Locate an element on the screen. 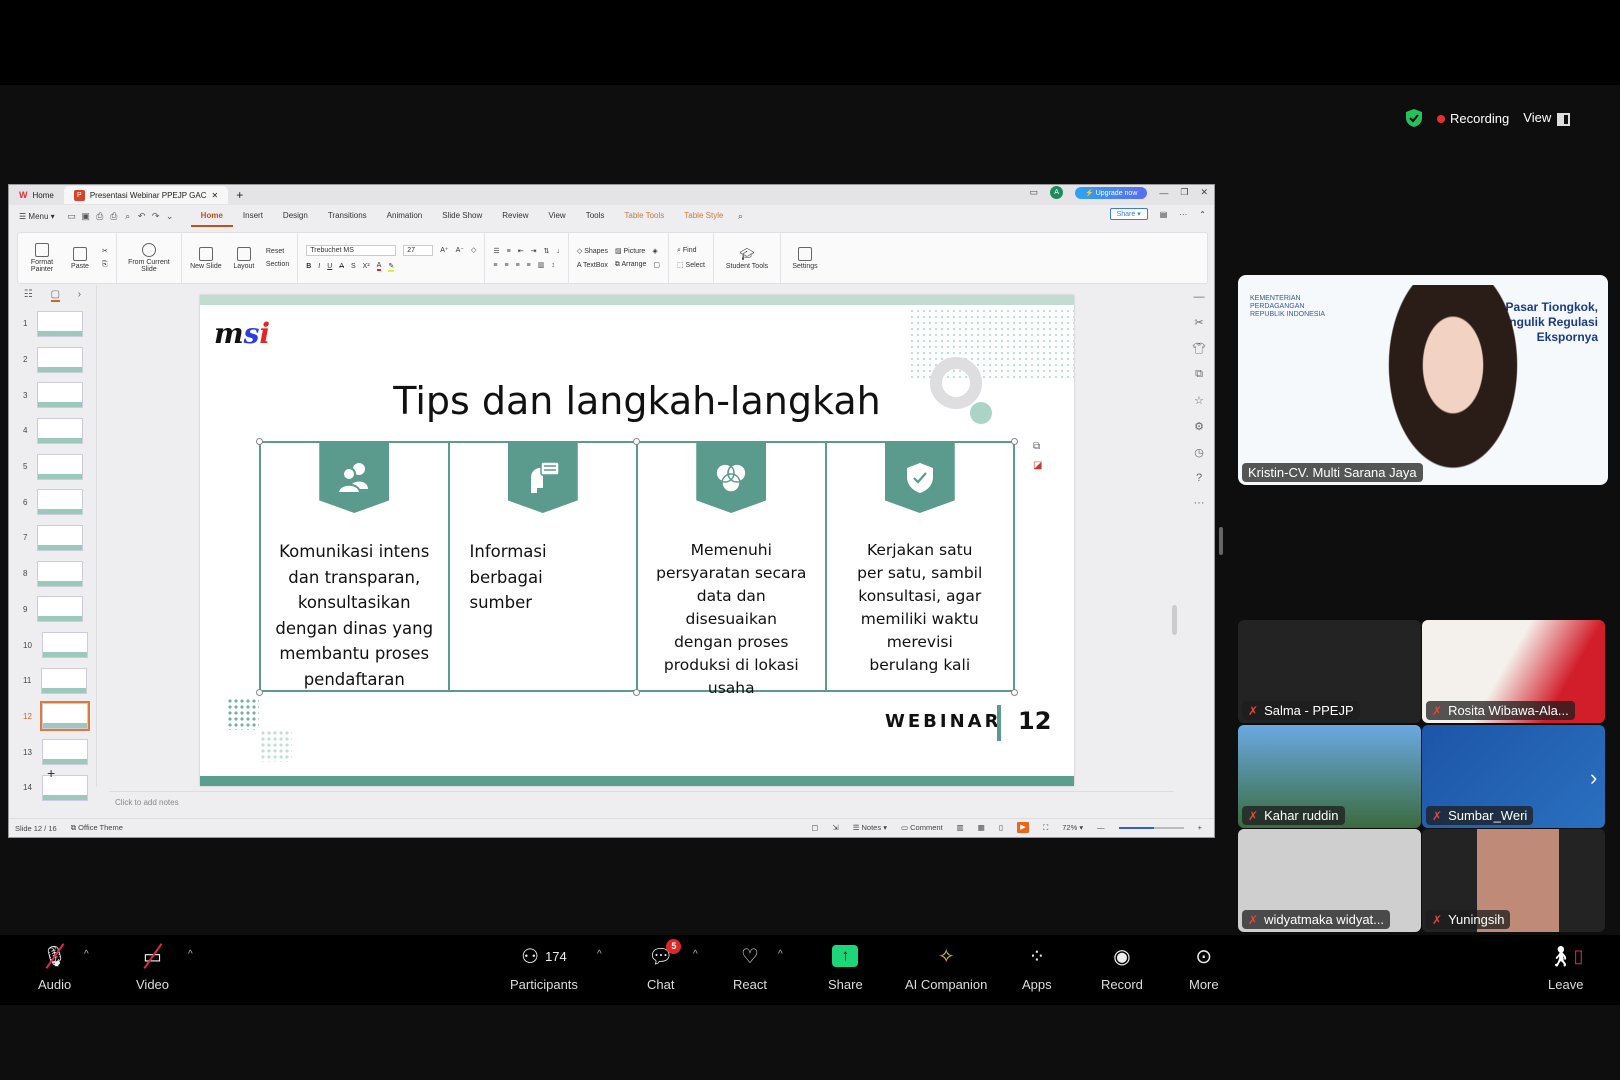 The height and width of the screenshot is (1080, 1620). section-button: Section is located at coordinates (277, 264).